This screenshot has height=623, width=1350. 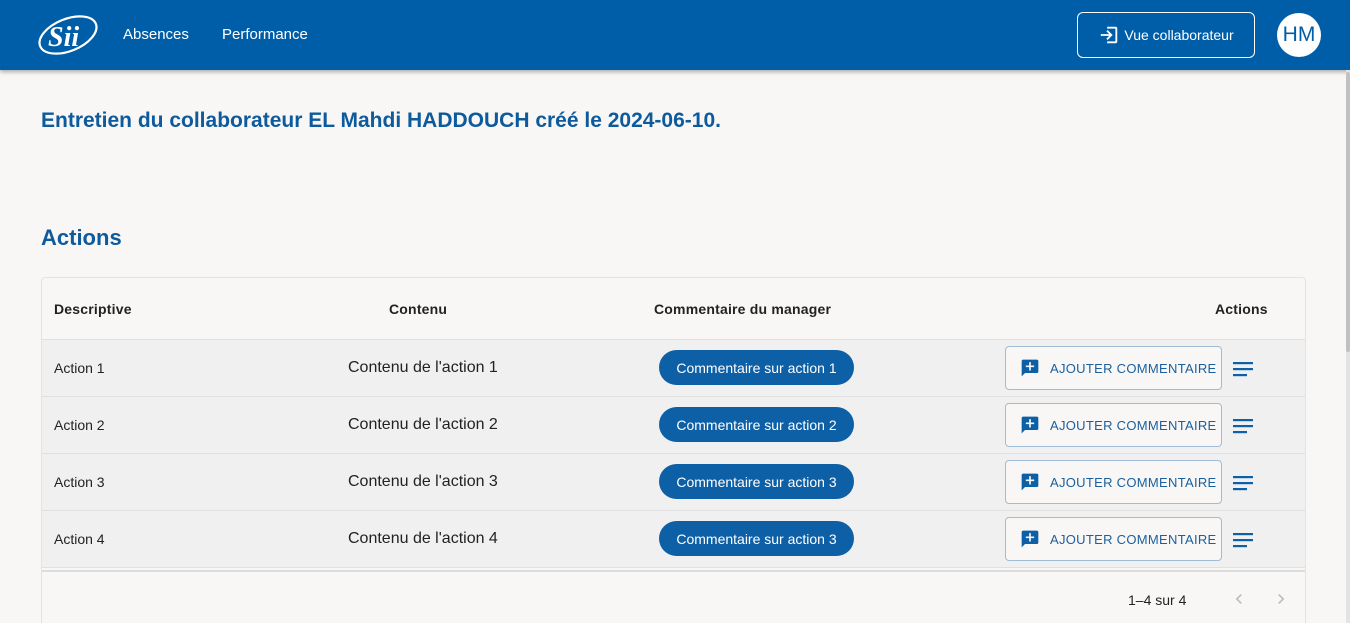 What do you see at coordinates (756, 367) in the screenshot?
I see `manager-comment-chip: Commentaire sur action 1` at bounding box center [756, 367].